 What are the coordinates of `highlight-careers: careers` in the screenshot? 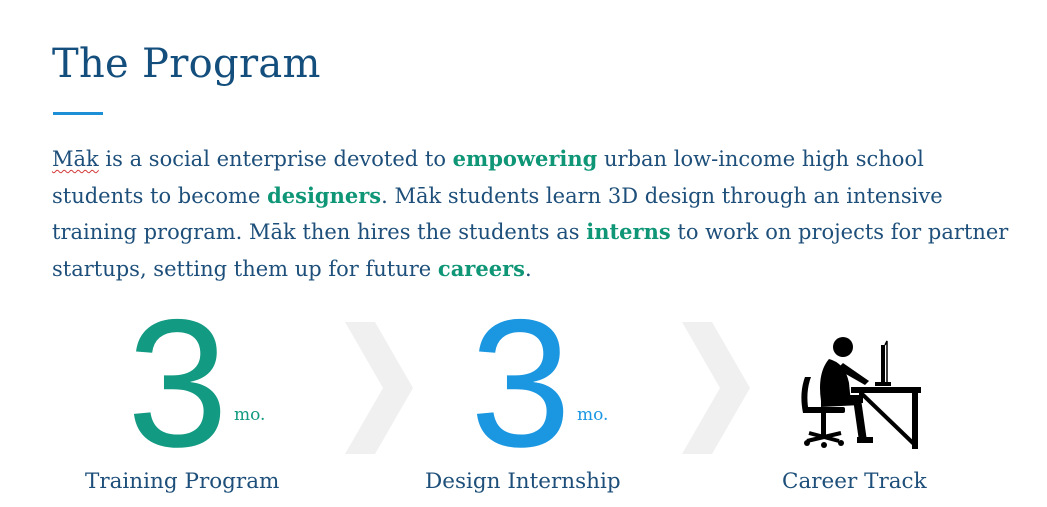 It's located at (481, 268).